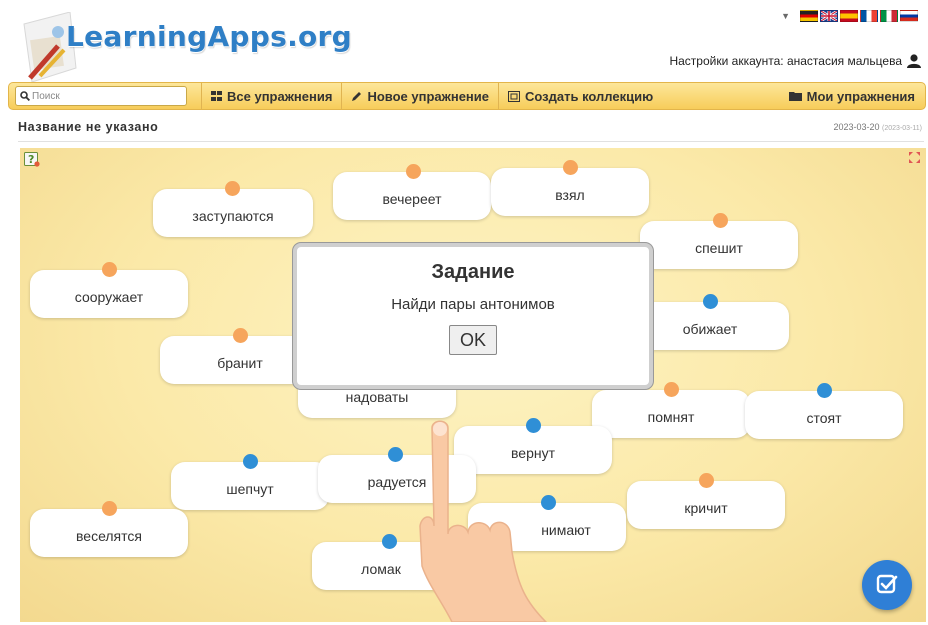 This screenshot has height=625, width=928. What do you see at coordinates (860, 96) in the screenshot?
I see `my-exercises-label: Мои упражнения` at bounding box center [860, 96].